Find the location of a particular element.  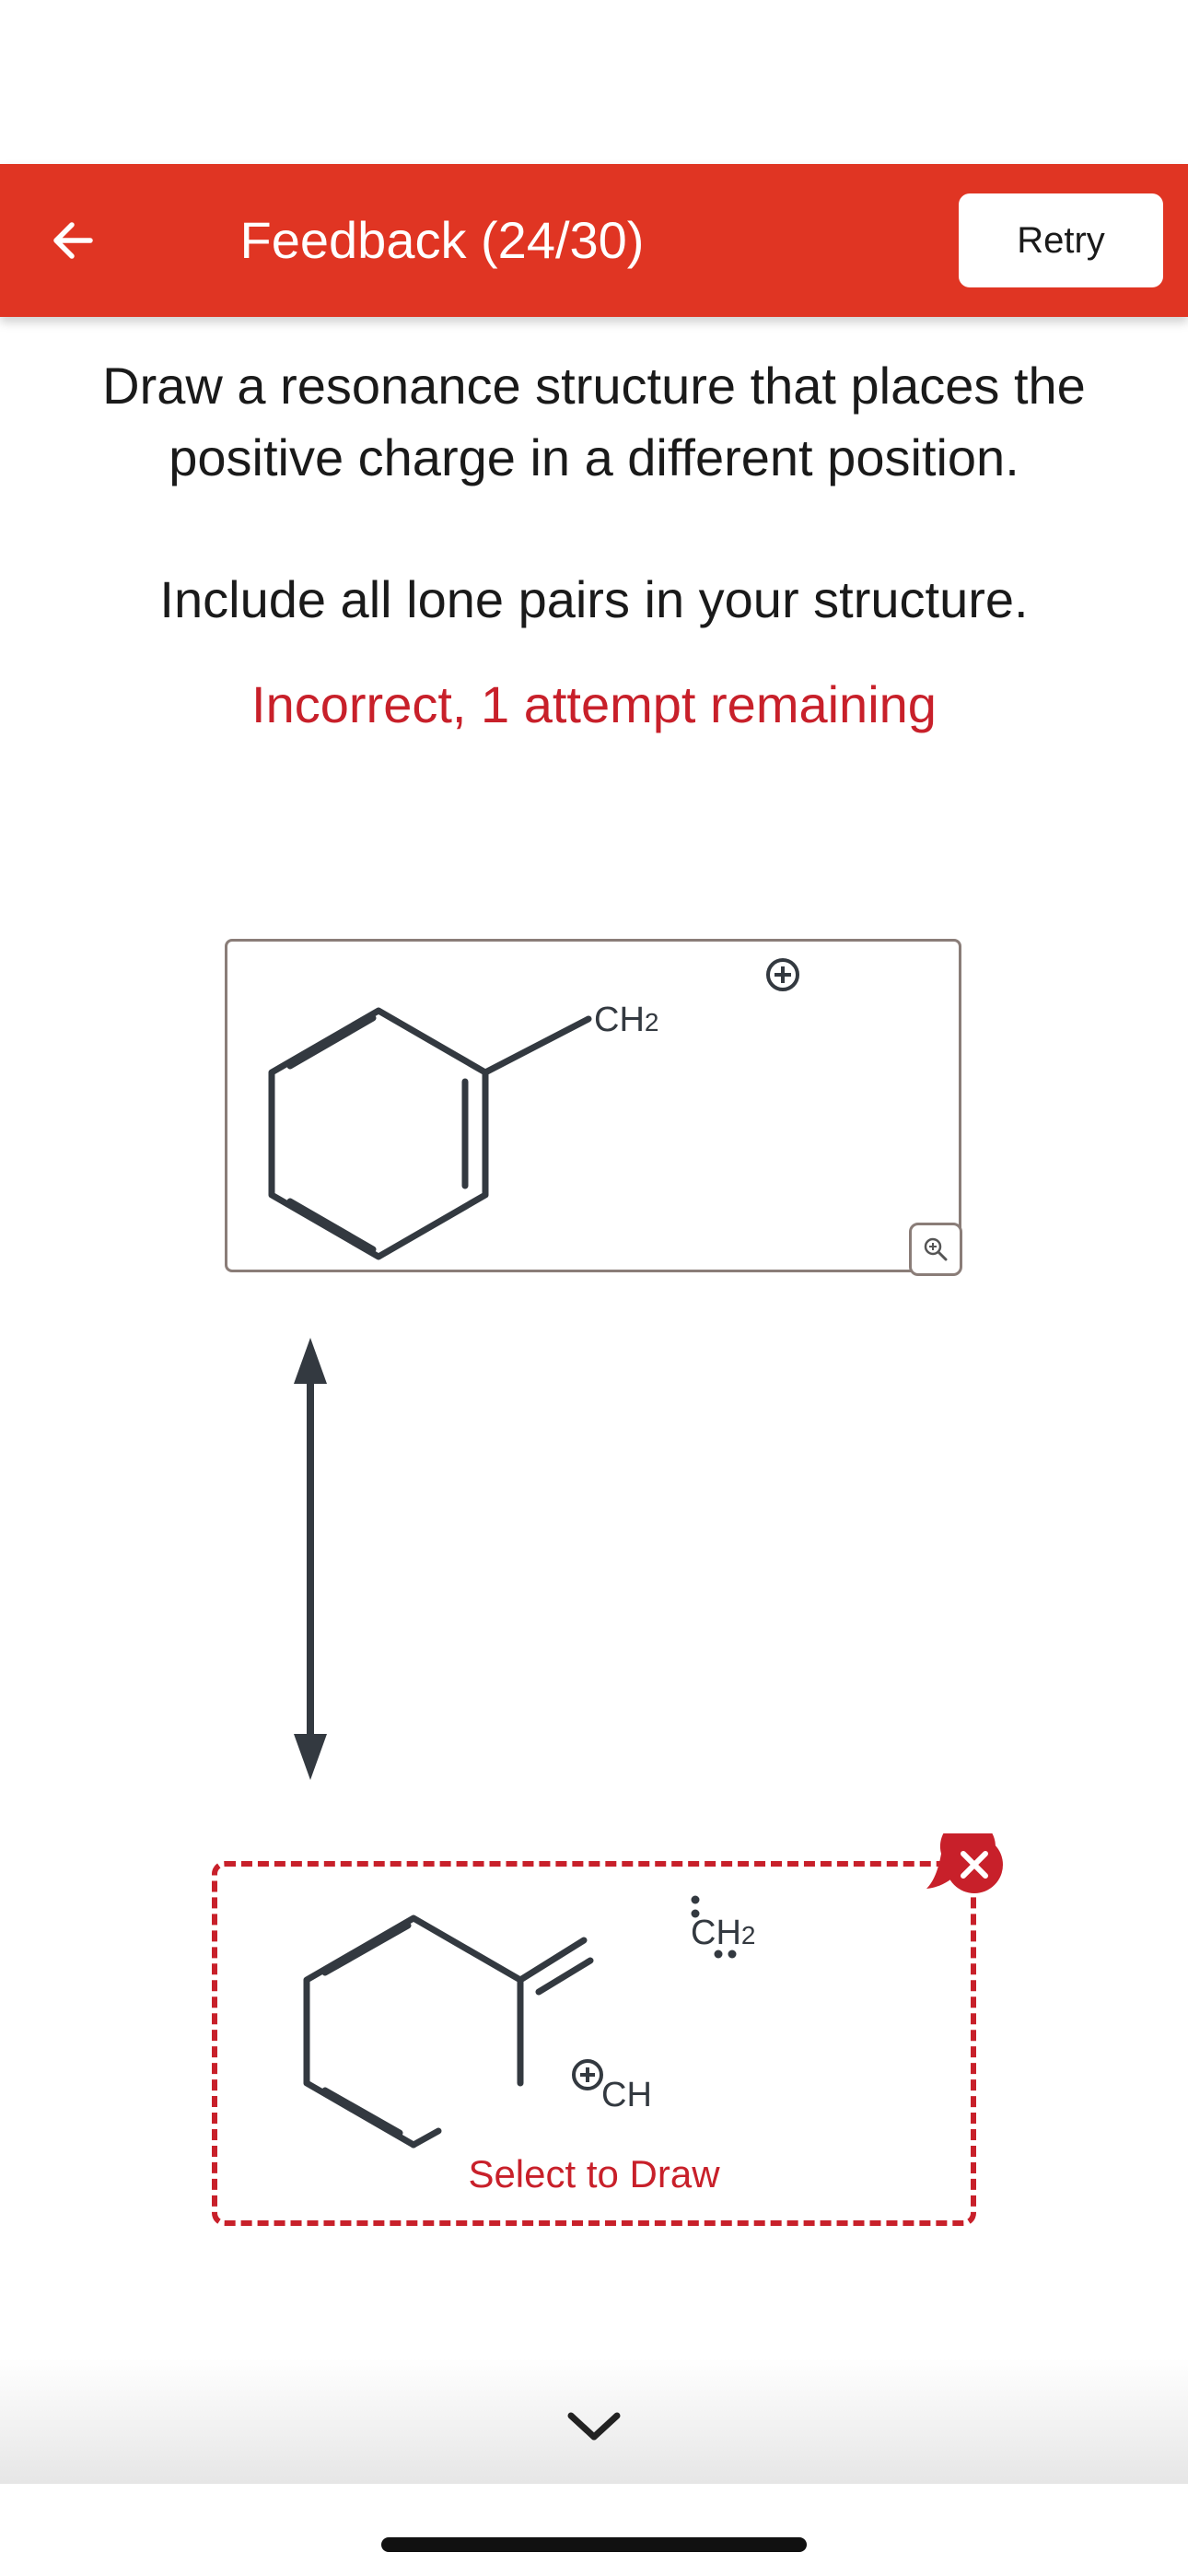

zoom-in-icon is located at coordinates (936, 1249).